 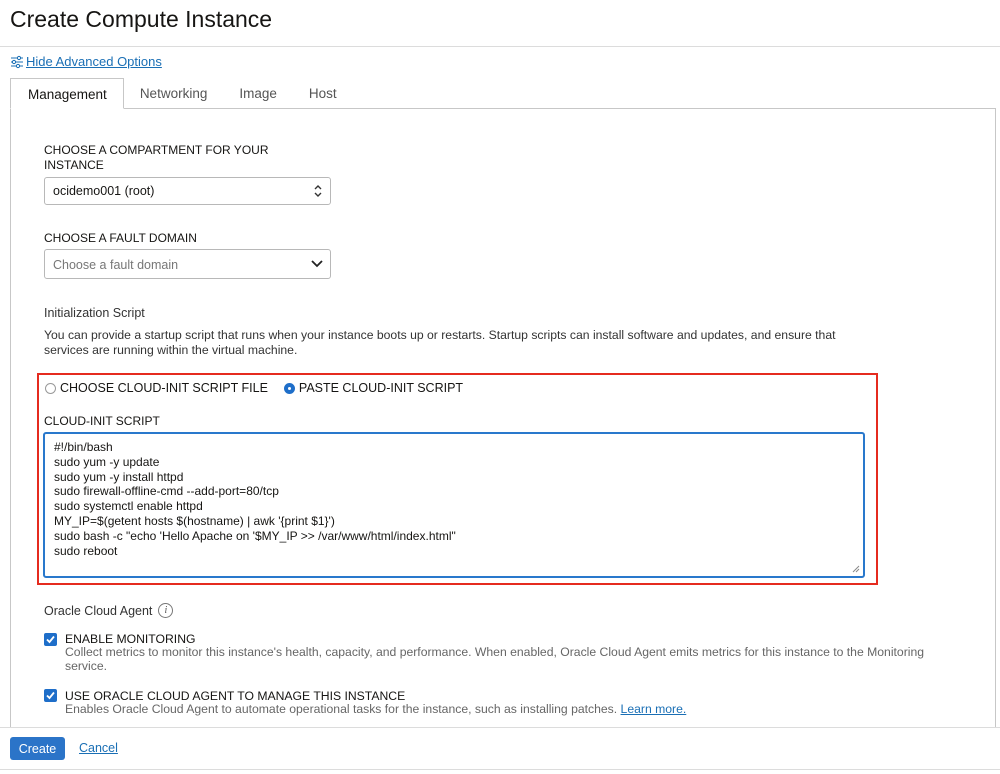 What do you see at coordinates (116, 265) in the screenshot?
I see `fault-domain-placeholder: Choose a fault domain` at bounding box center [116, 265].